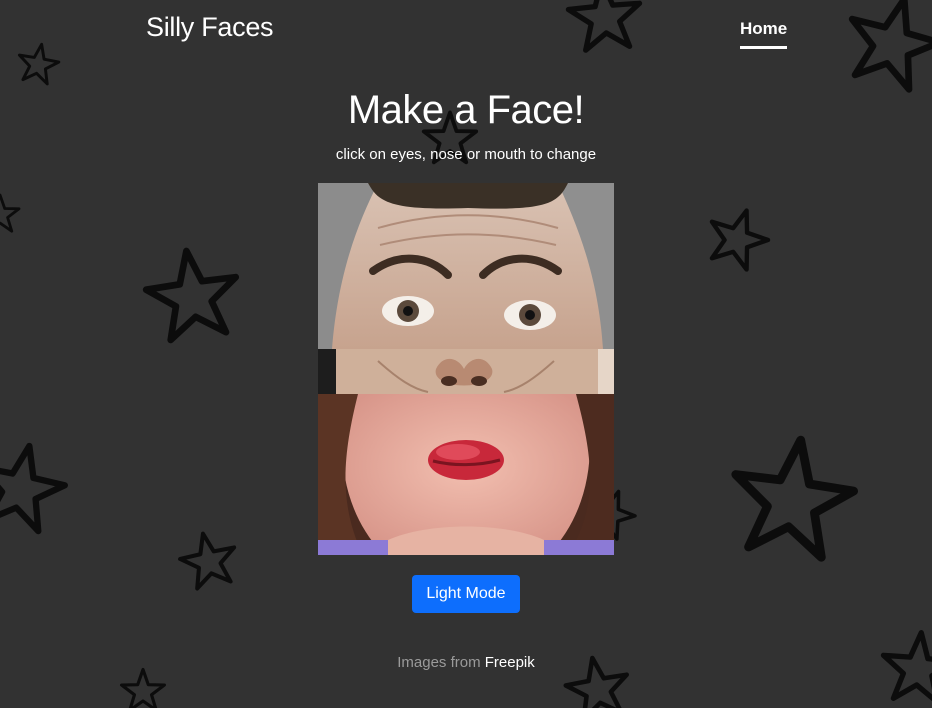 This screenshot has width=932, height=708. Describe the element at coordinates (466, 594) in the screenshot. I see `light-mode-button: Light Mode` at that location.